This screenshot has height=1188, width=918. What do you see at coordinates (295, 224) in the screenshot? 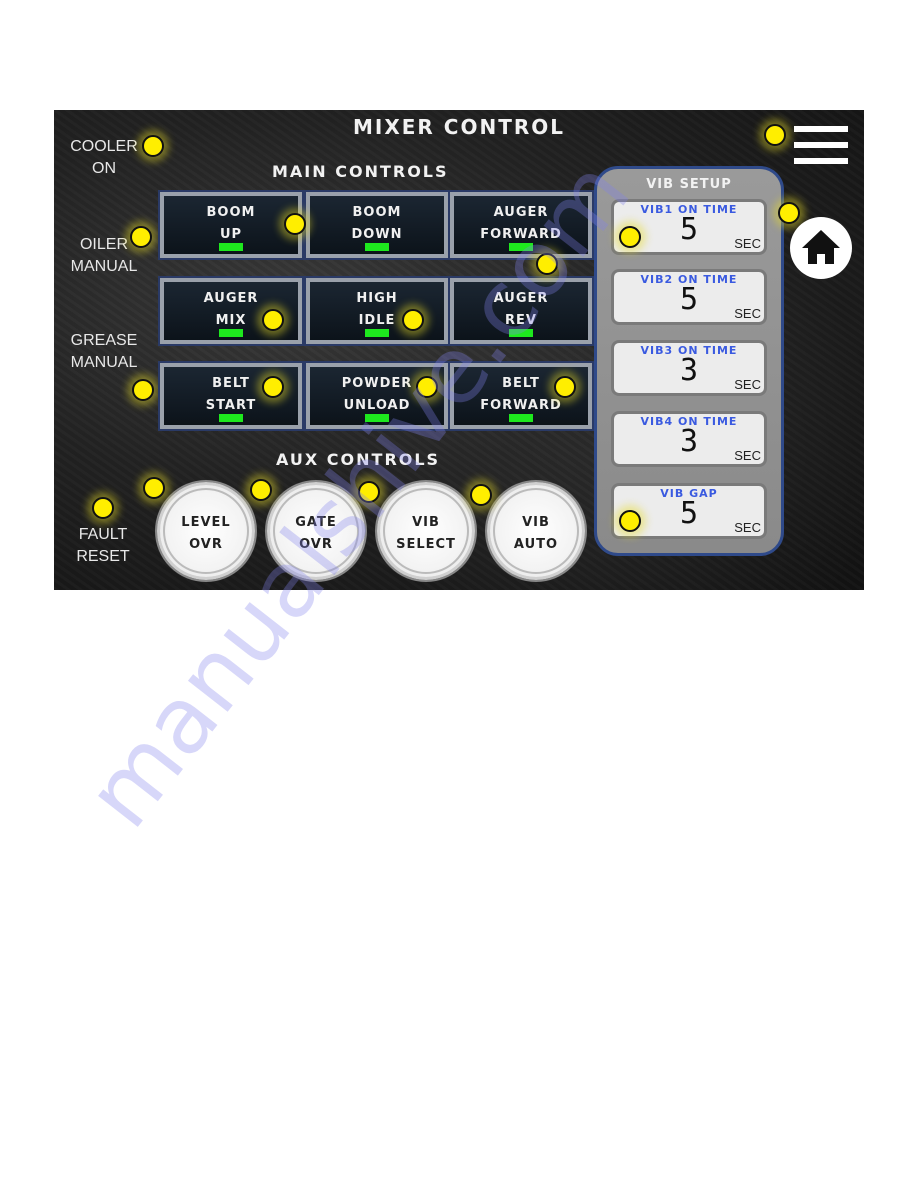
I see `boom-callout-marker` at bounding box center [295, 224].